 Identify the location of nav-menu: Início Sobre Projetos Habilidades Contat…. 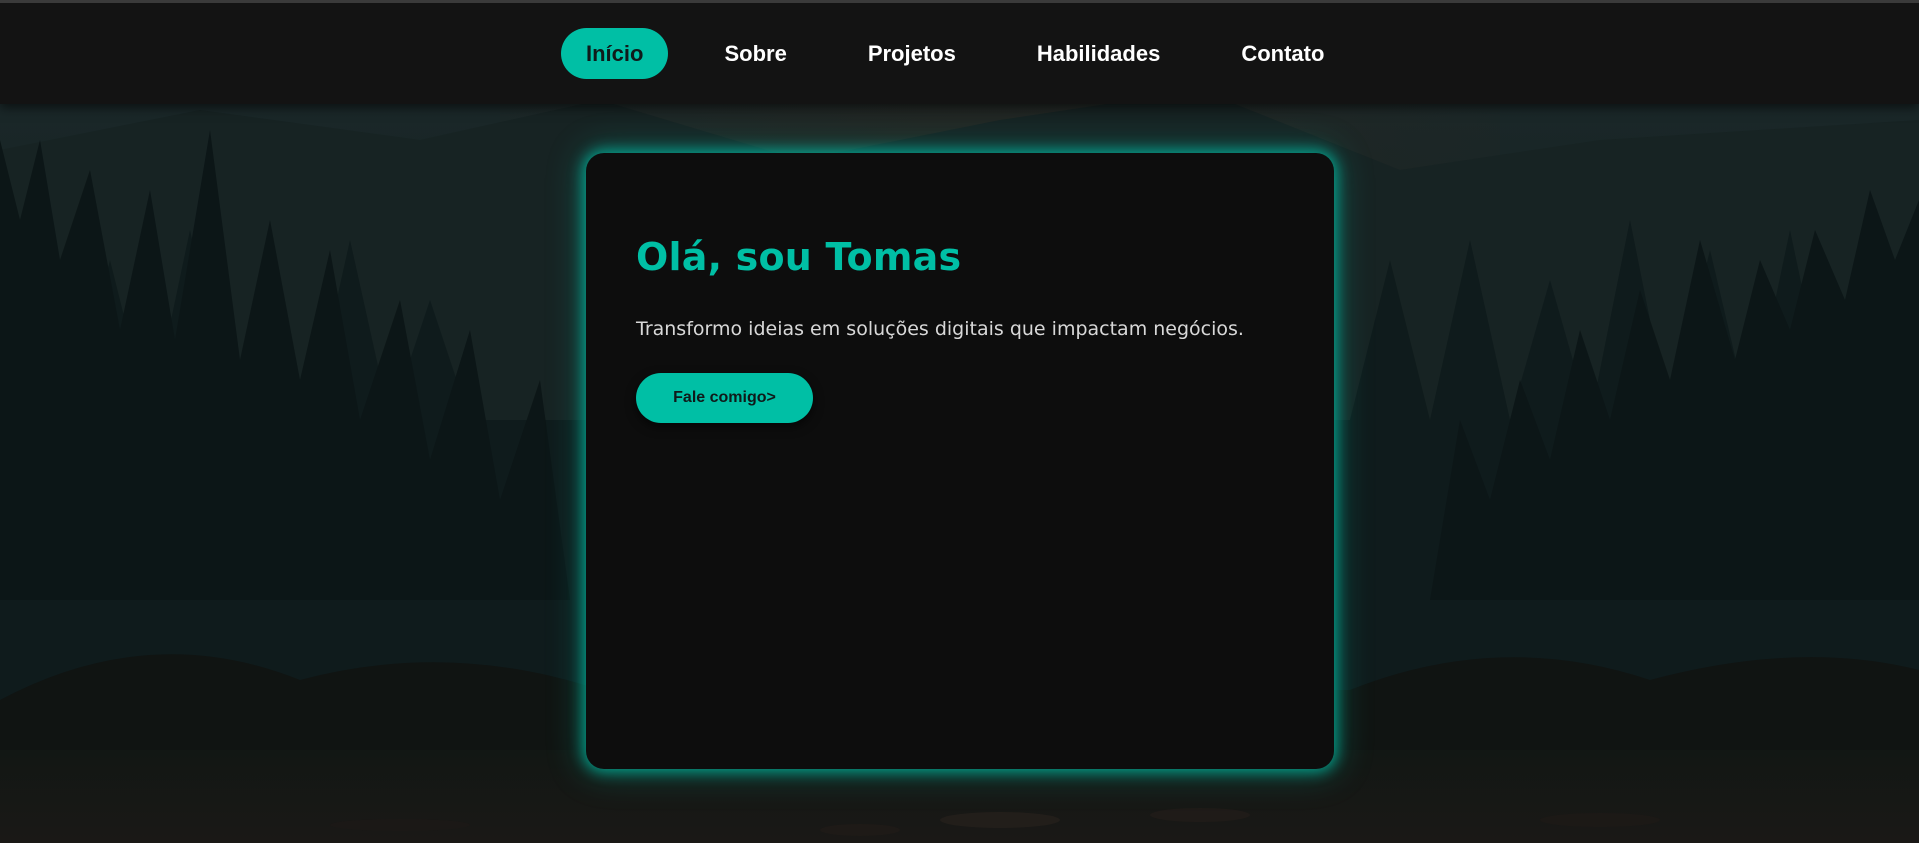
(955, 53).